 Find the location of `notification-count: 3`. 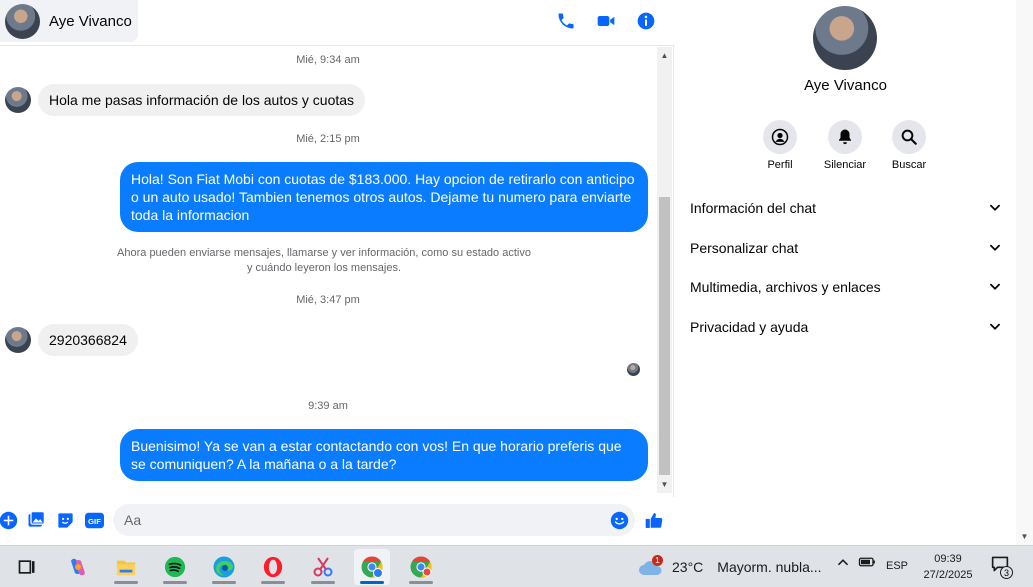

notification-count: 3 is located at coordinates (1006, 572).